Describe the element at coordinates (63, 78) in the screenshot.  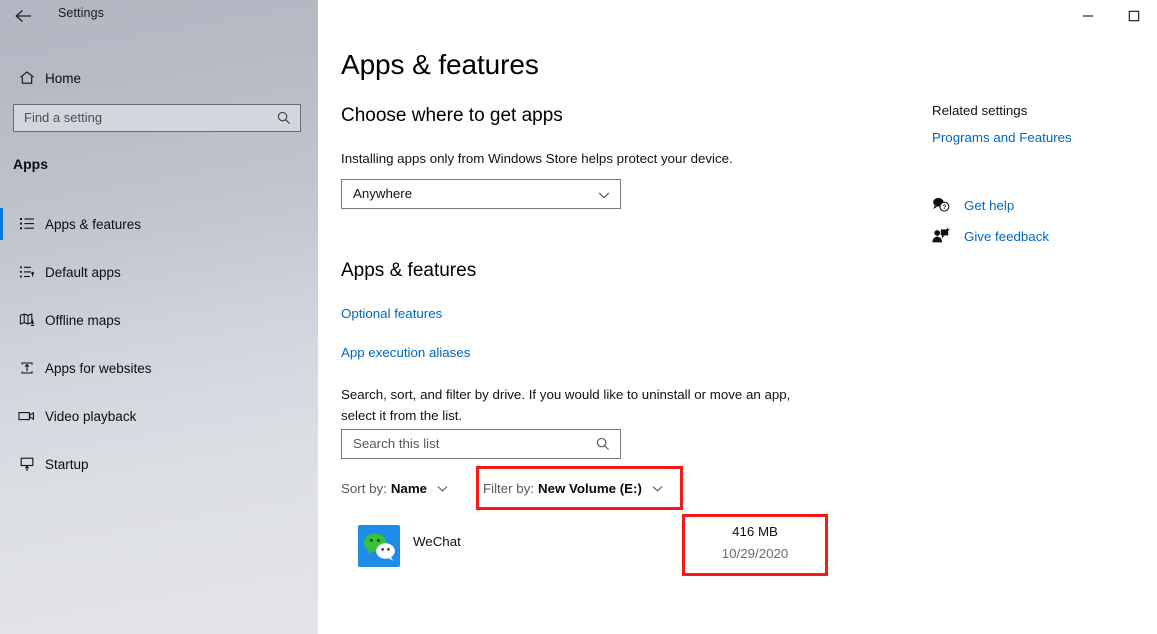
I see `sidebar-item-label-home: Home` at that location.